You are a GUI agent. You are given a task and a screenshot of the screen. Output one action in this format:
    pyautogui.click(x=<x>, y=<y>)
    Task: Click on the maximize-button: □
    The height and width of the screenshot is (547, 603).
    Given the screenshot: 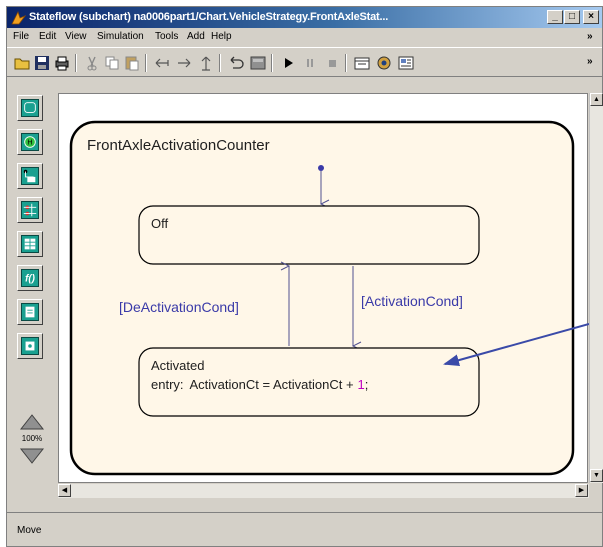 What is the action you would take?
    pyautogui.click(x=572, y=17)
    